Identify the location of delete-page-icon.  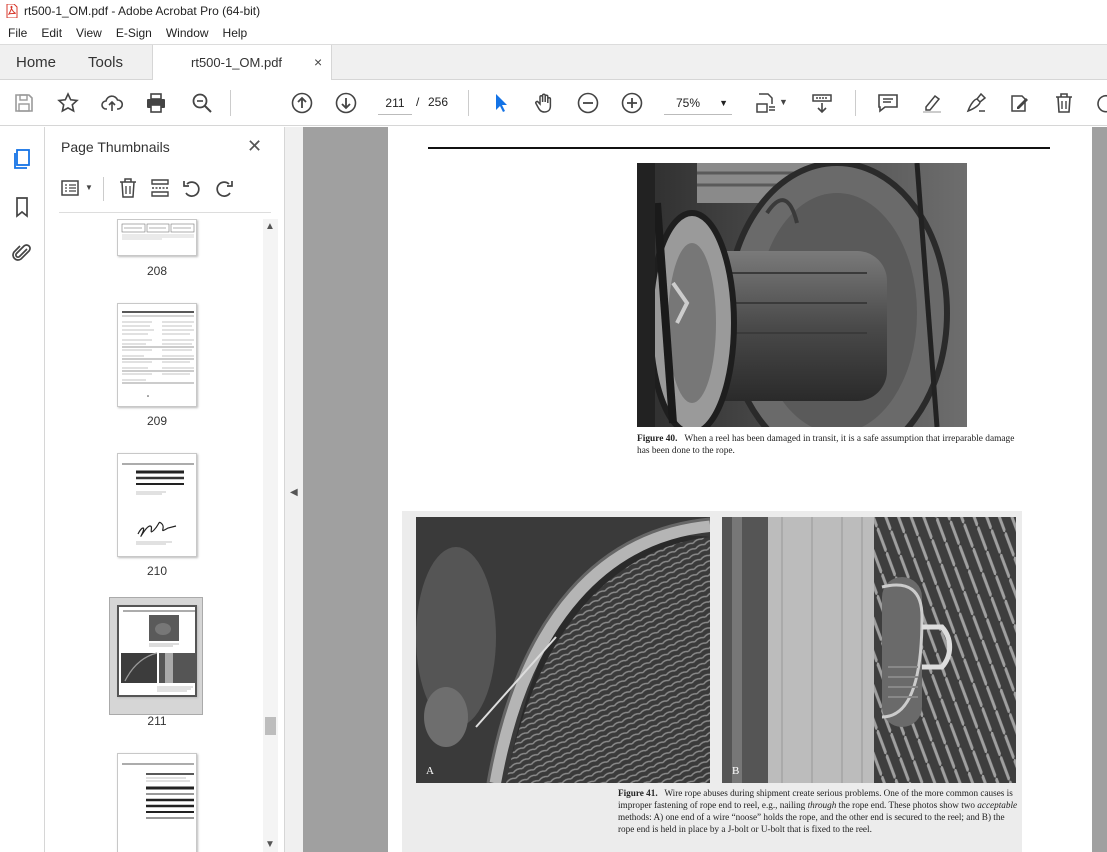
(128, 188).